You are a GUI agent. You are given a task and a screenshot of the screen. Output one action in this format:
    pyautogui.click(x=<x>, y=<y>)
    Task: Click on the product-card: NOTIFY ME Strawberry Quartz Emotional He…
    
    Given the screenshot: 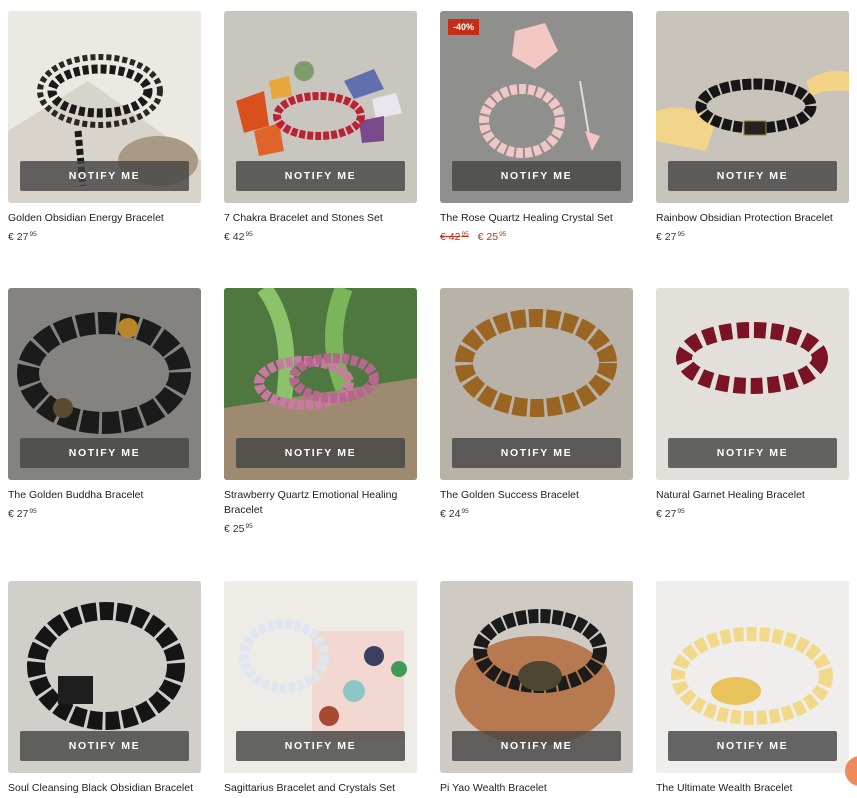 What is the action you would take?
    pyautogui.click(x=320, y=411)
    